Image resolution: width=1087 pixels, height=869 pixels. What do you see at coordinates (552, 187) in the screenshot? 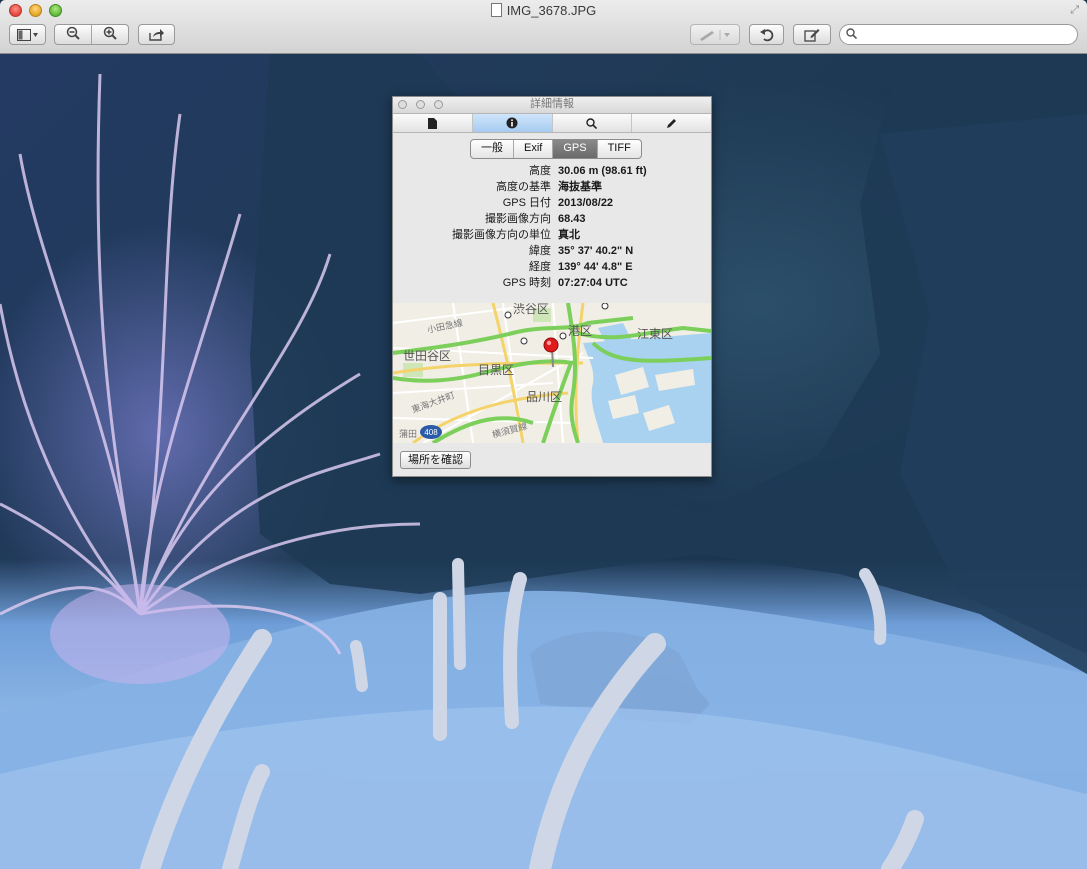
I see `row-altitude-ref: 高度の基準 海抜基準` at bounding box center [552, 187].